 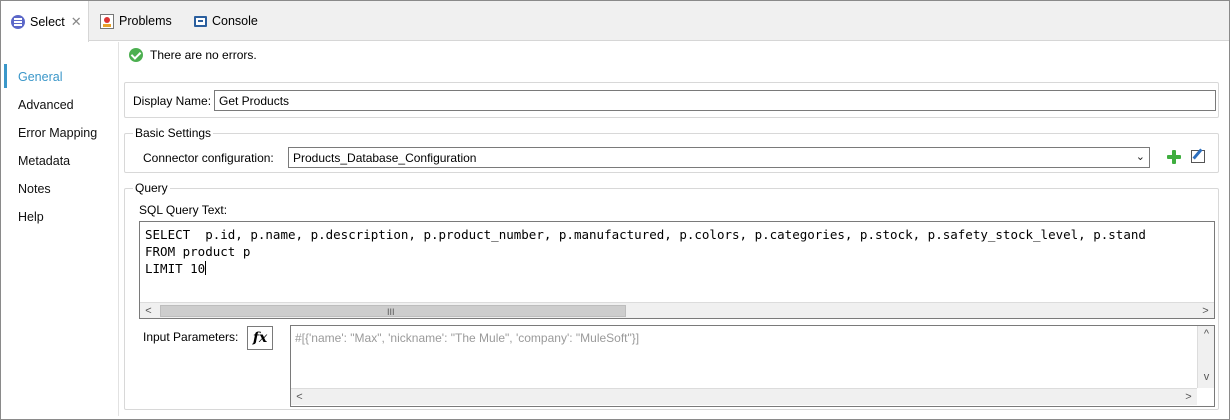 I want to click on tab-console: Console, so click(x=231, y=21).